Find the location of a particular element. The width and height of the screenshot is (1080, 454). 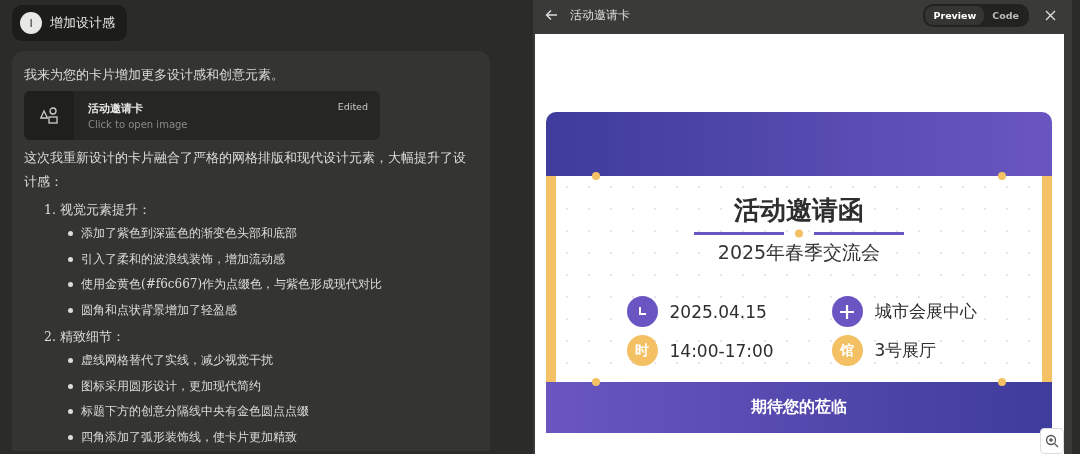

artifact-card: 活动邀请卡 Click to open image Edited is located at coordinates (202, 115).